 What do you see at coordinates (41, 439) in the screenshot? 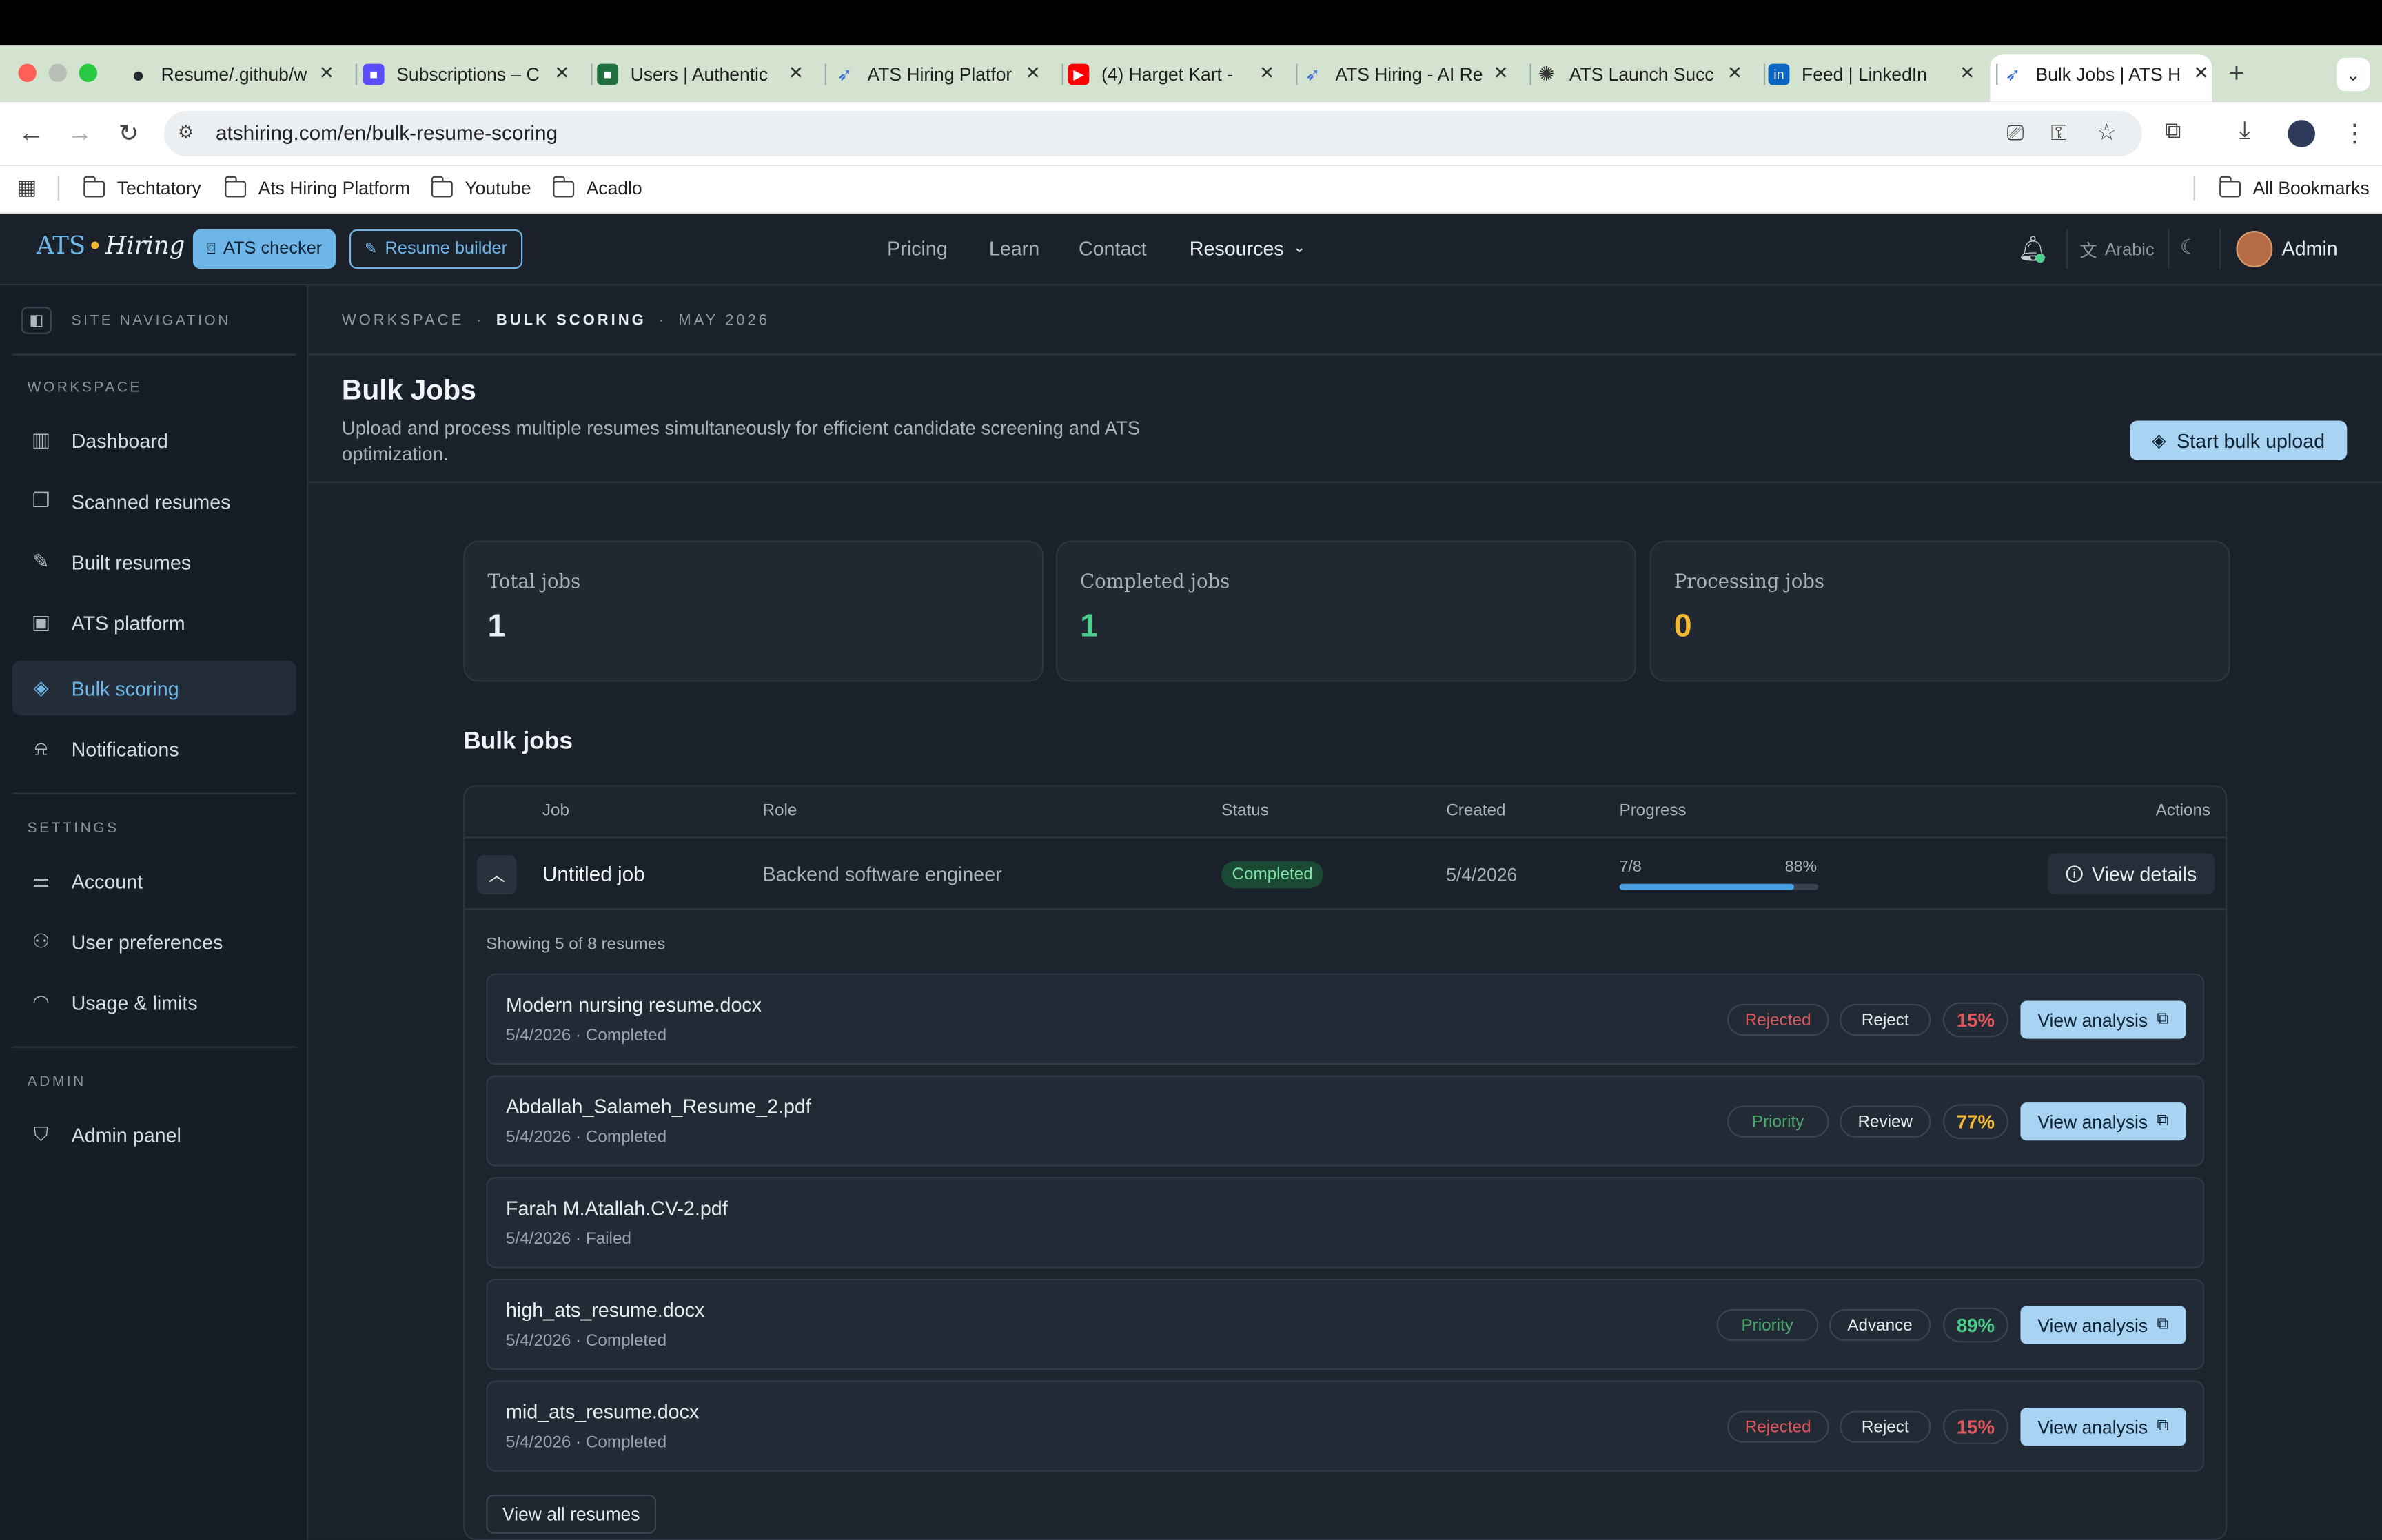
I see `bar-chart-icon: ▥` at bounding box center [41, 439].